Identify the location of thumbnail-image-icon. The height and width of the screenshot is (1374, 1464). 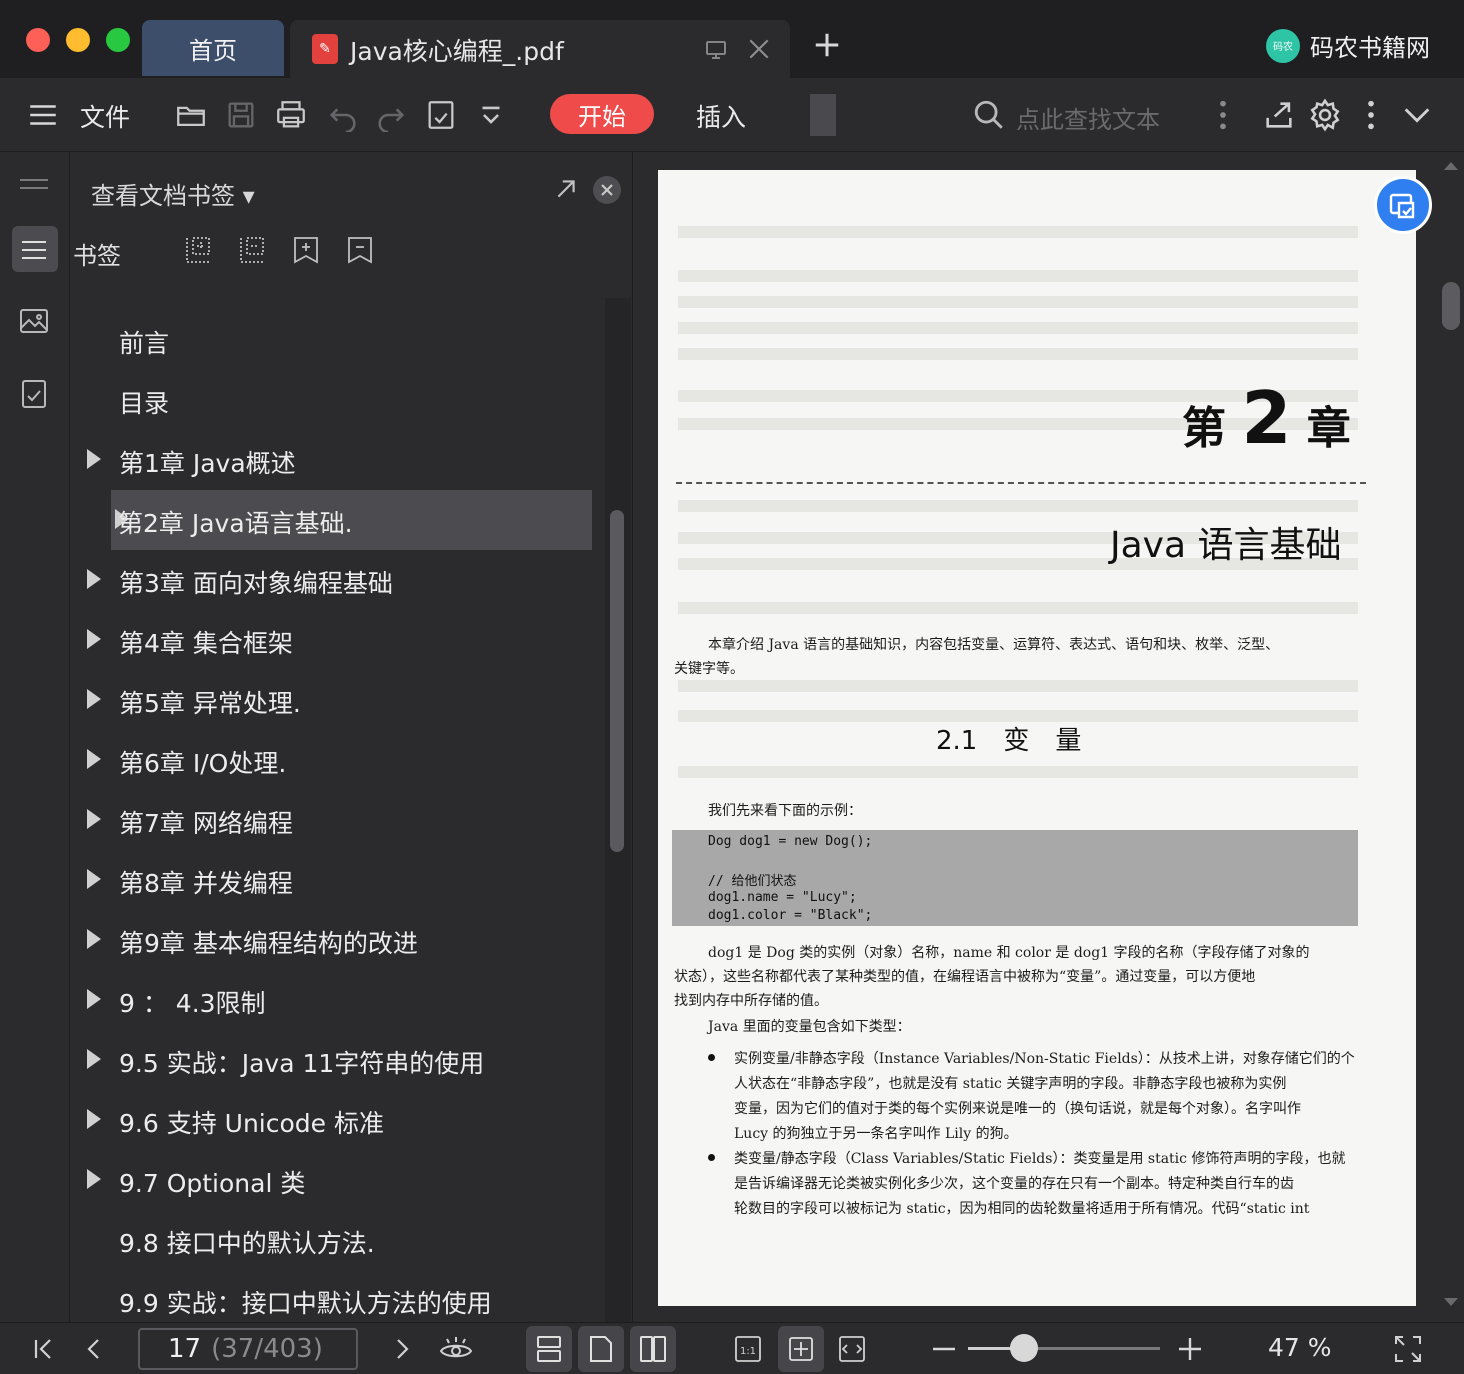
(34, 322).